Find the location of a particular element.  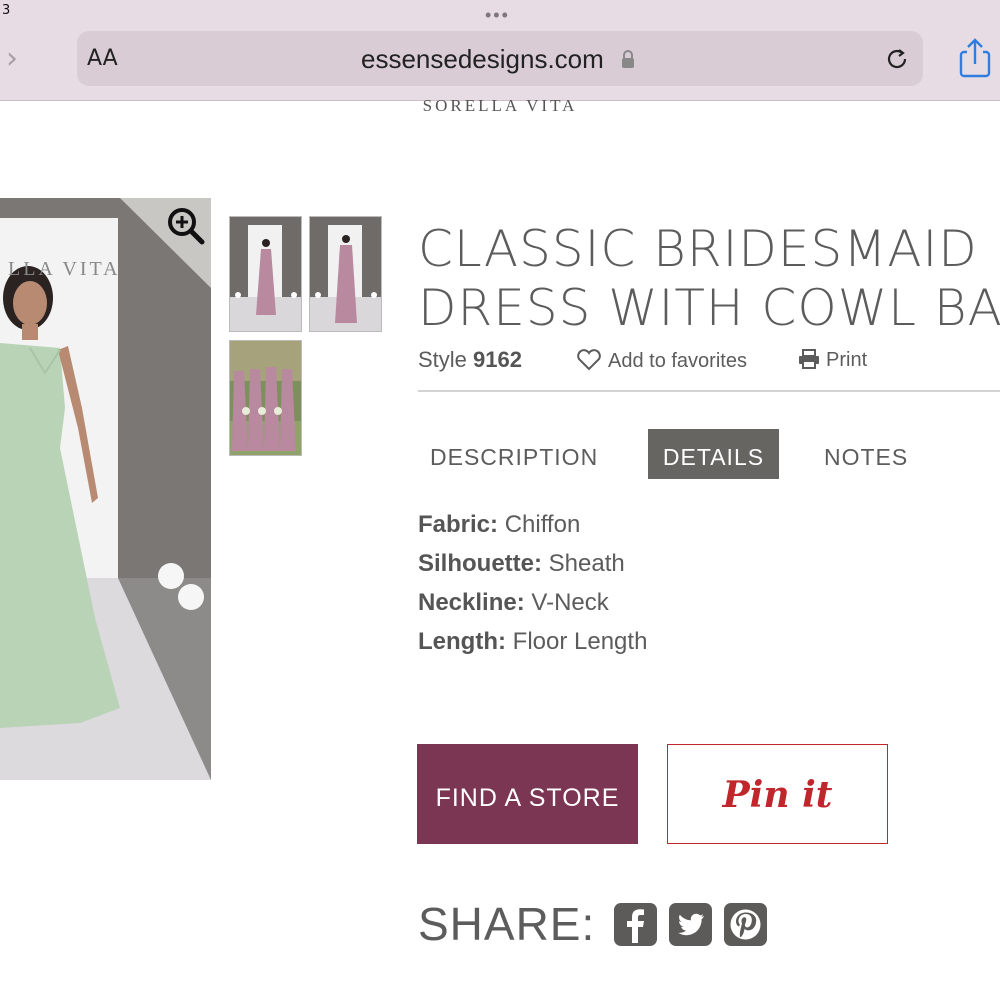

twitter-icon is located at coordinates (691, 924).